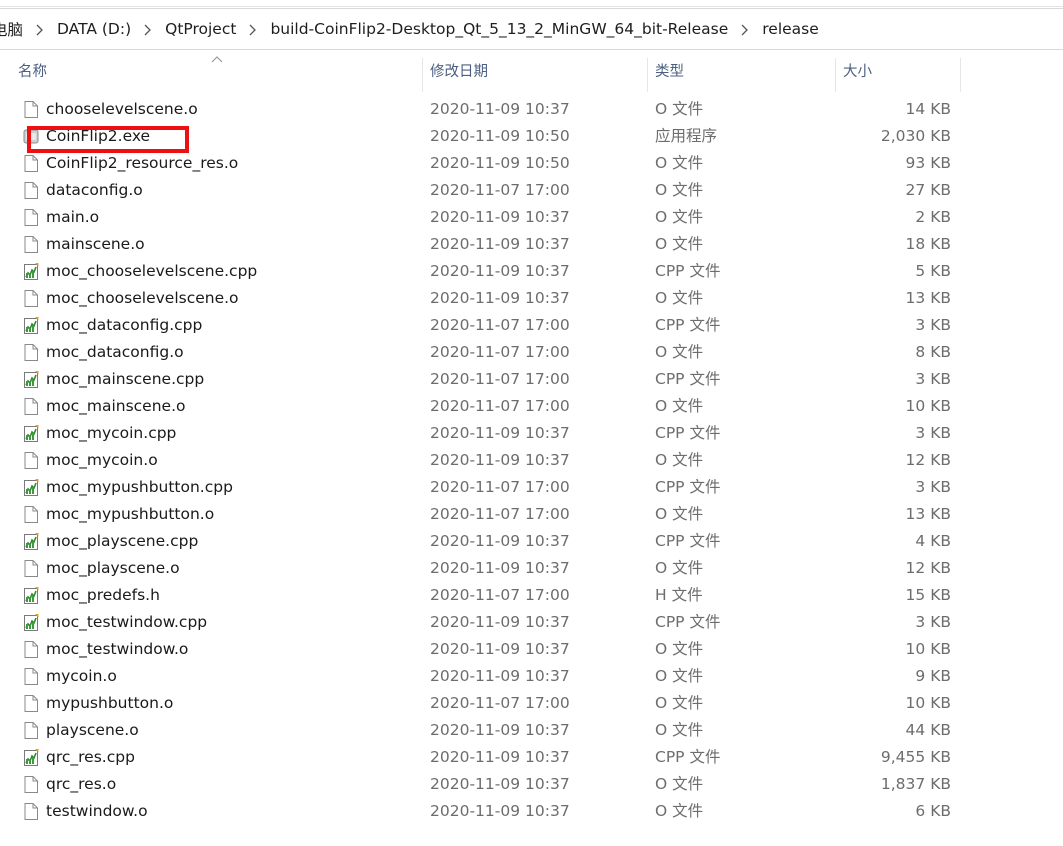 The image size is (1063, 846). I want to click on file-row: moc_mainscene.o 2020-11-07 17:00 O 文件 10 KB, so click(531, 406).